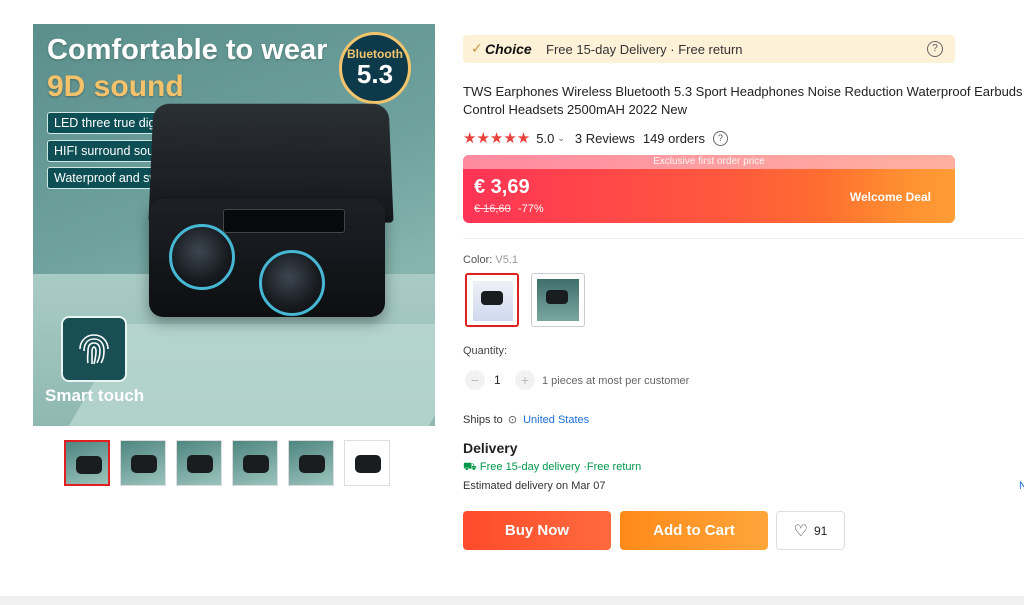  I want to click on rating-score: 5.0, so click(545, 138).